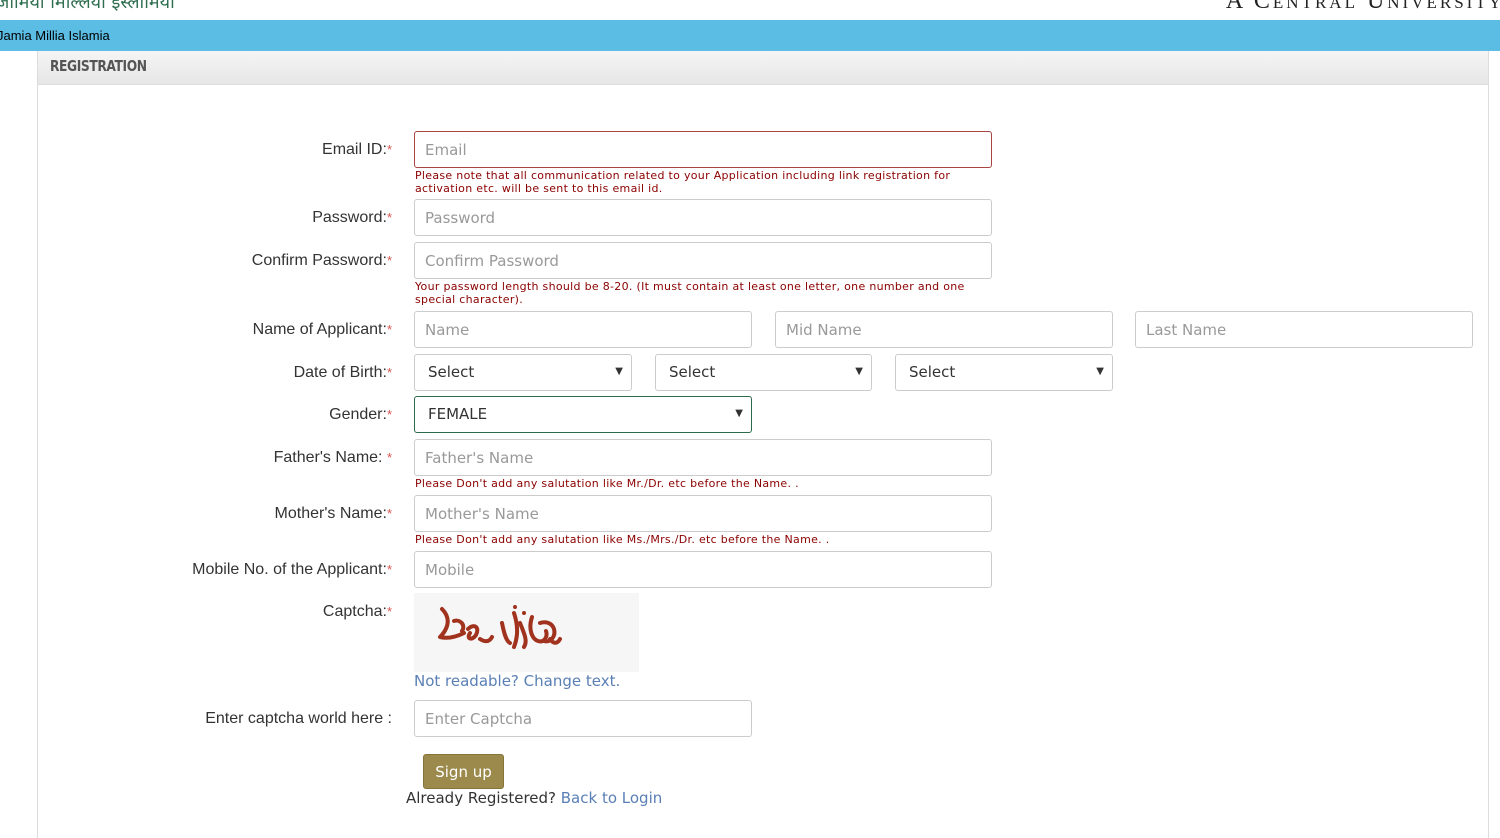 This screenshot has height=838, width=1500. I want to click on dob-month-value: Select, so click(692, 372).